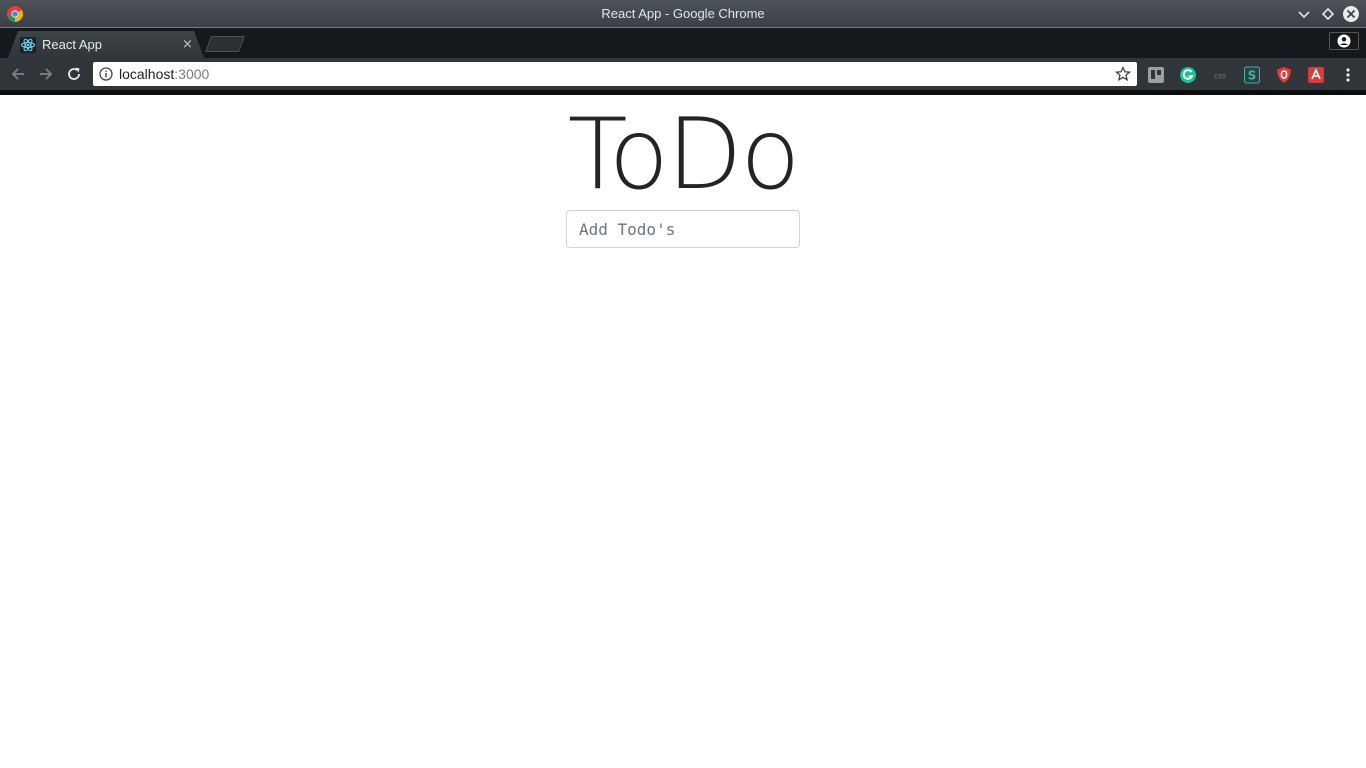 The width and height of the screenshot is (1366, 768). I want to click on toolbar-divider, so click(683, 92).